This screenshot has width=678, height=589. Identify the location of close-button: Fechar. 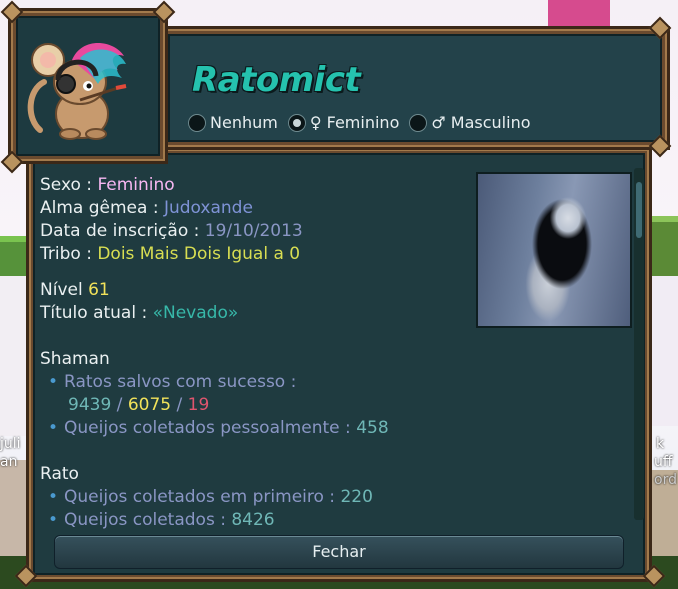
(339, 552).